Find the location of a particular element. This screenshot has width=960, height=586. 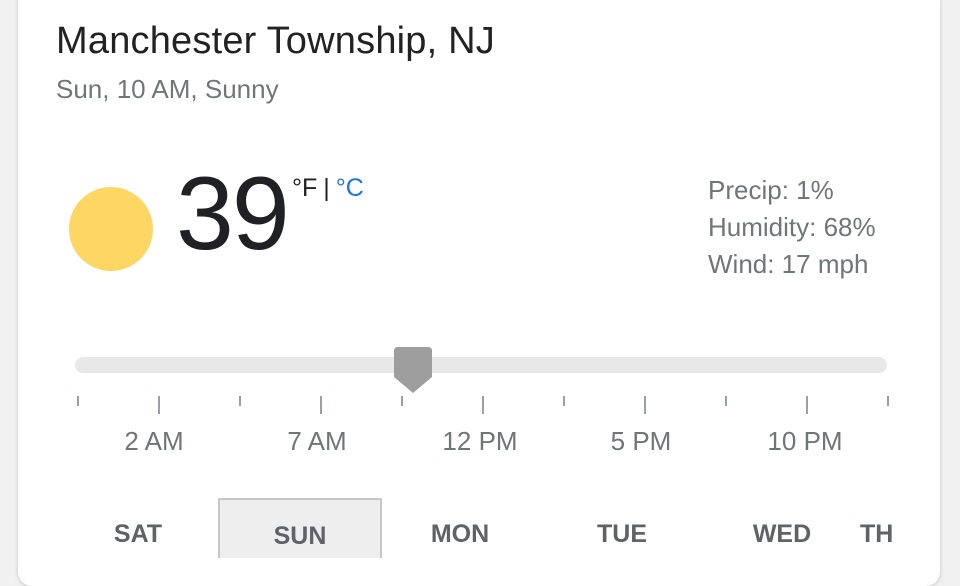

unit-toggle: °F | °C is located at coordinates (328, 188).